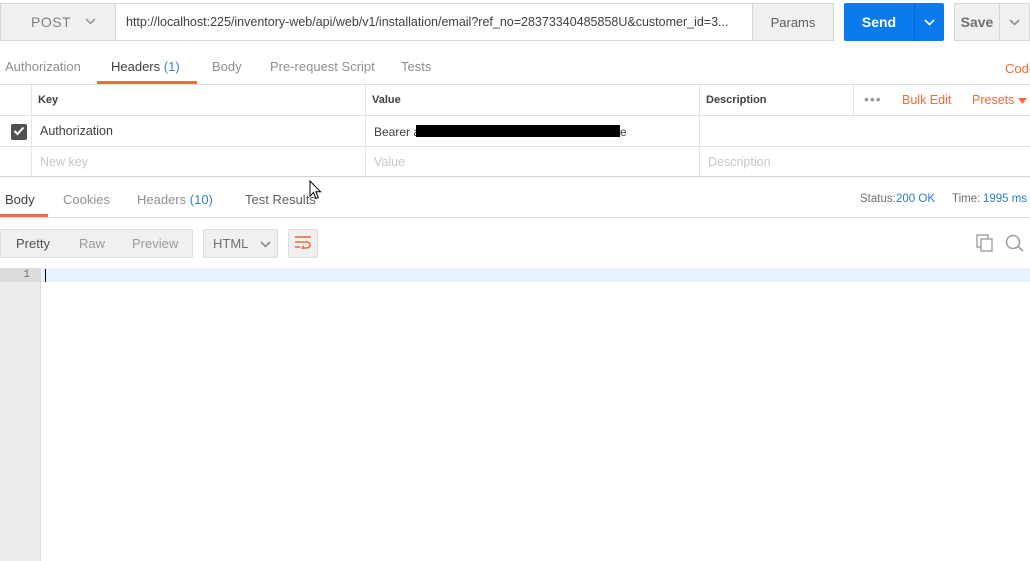 The height and width of the screenshot is (561, 1030). Describe the element at coordinates (873, 99) in the screenshot. I see `more-options-icon: •••` at that location.